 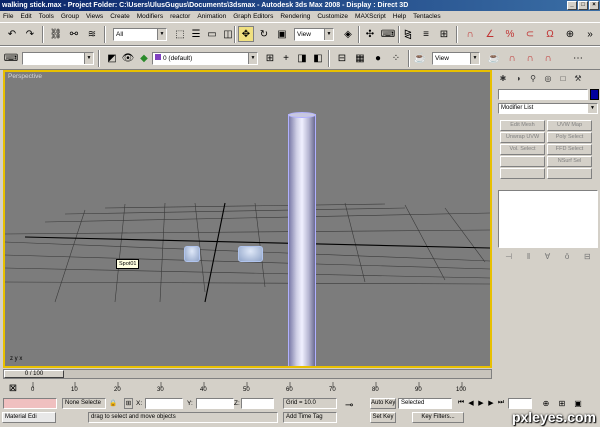 I want to click on time-slider-thumb: 0 / 100, so click(x=34, y=374).